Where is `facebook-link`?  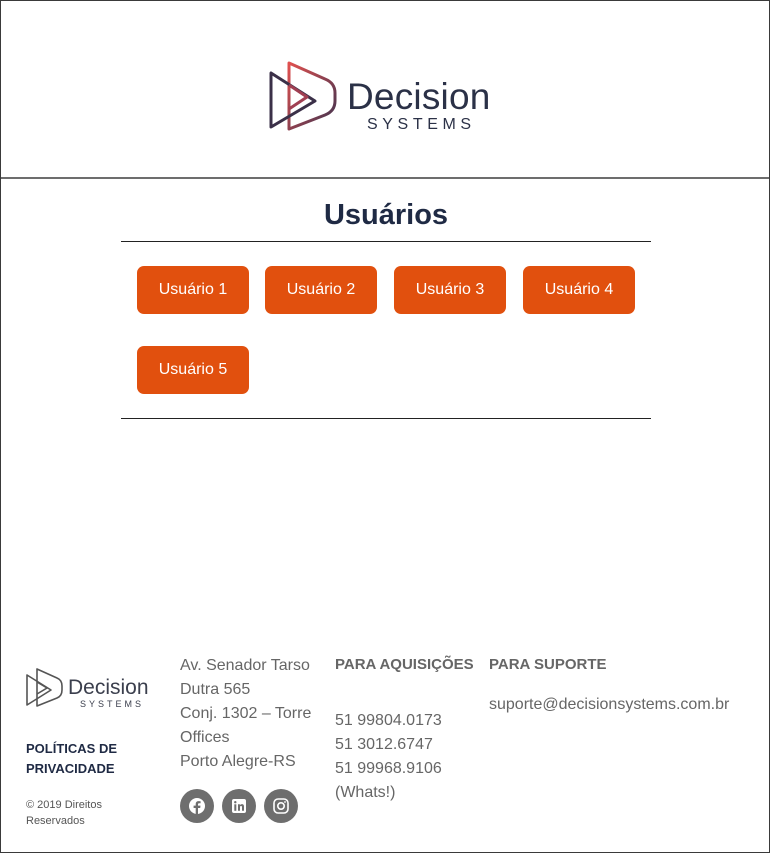 facebook-link is located at coordinates (197, 806).